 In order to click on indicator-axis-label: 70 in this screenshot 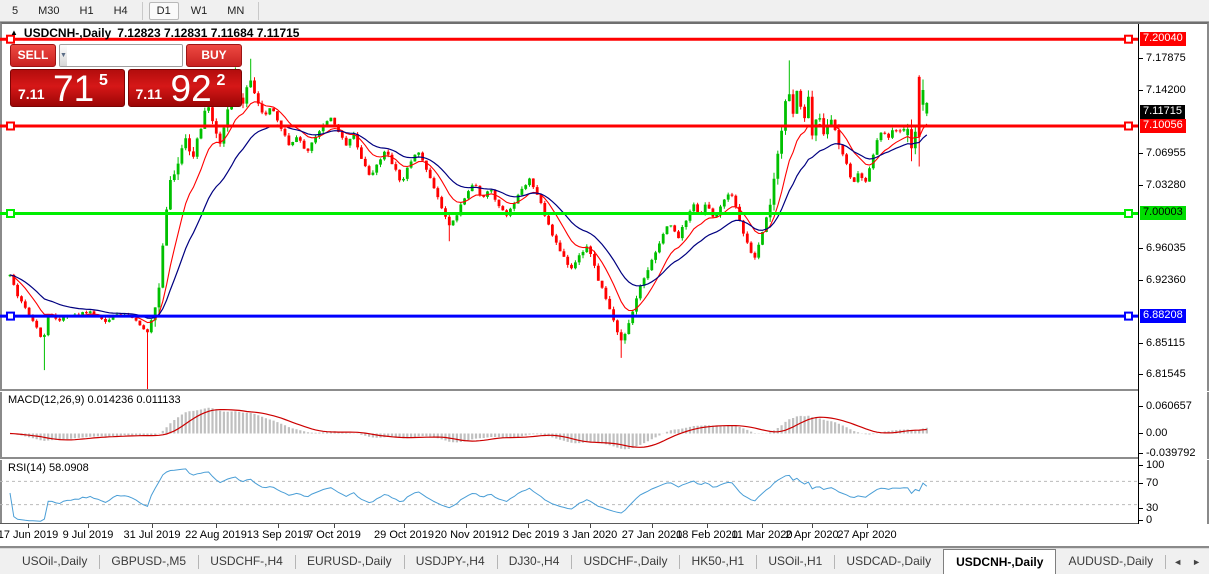, I will do `click(1152, 483)`.